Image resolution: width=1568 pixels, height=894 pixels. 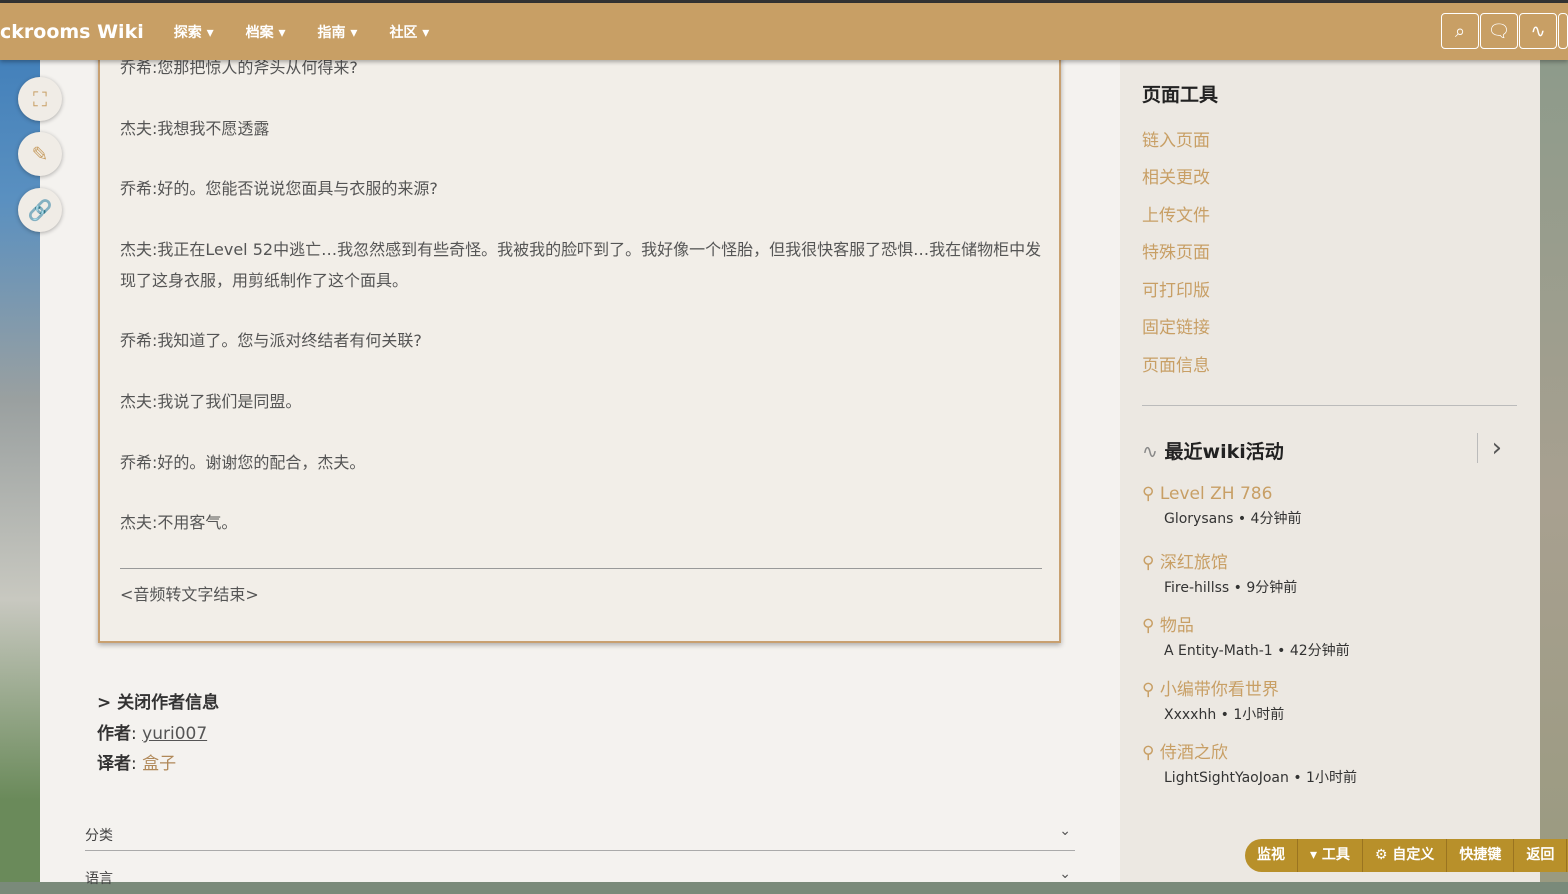 I want to click on dialogue-line: 乔希:好的。您能否说说您面具与衣服的来源?, so click(x=279, y=188).